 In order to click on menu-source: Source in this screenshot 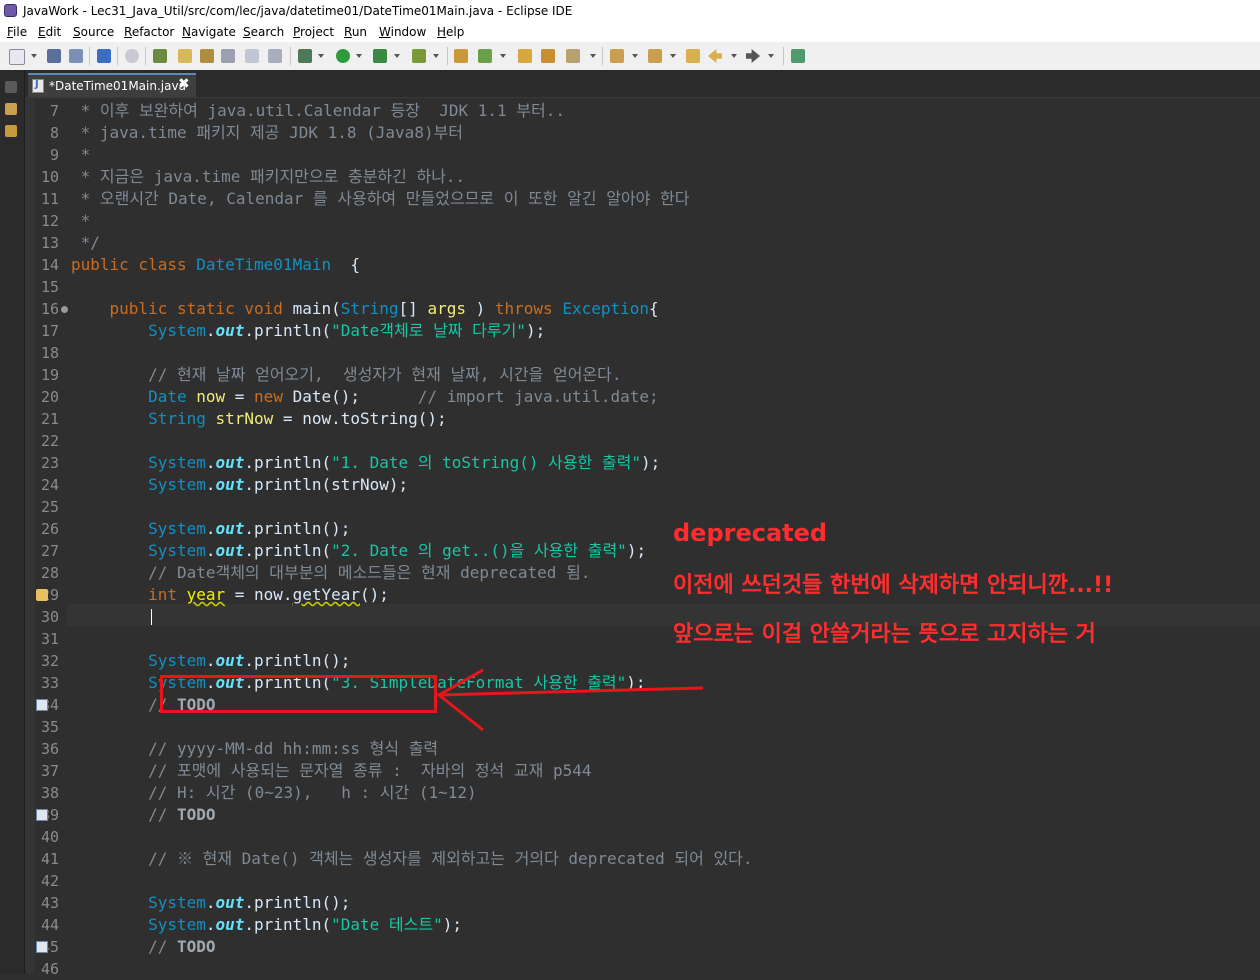, I will do `click(93, 32)`.